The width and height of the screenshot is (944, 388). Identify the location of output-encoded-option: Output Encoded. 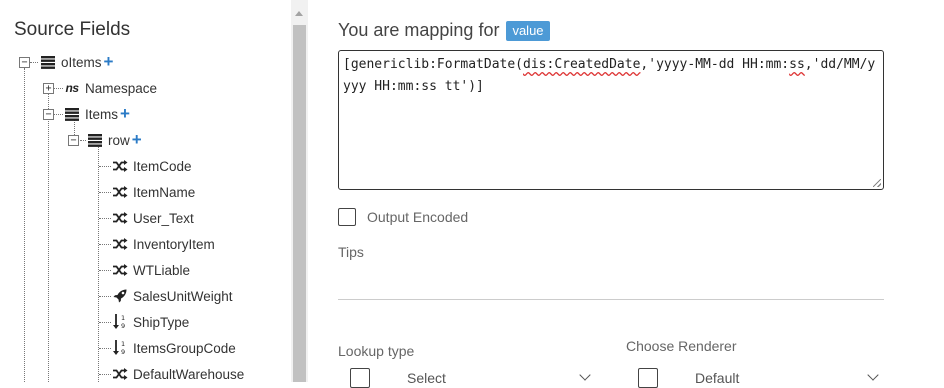
(403, 217).